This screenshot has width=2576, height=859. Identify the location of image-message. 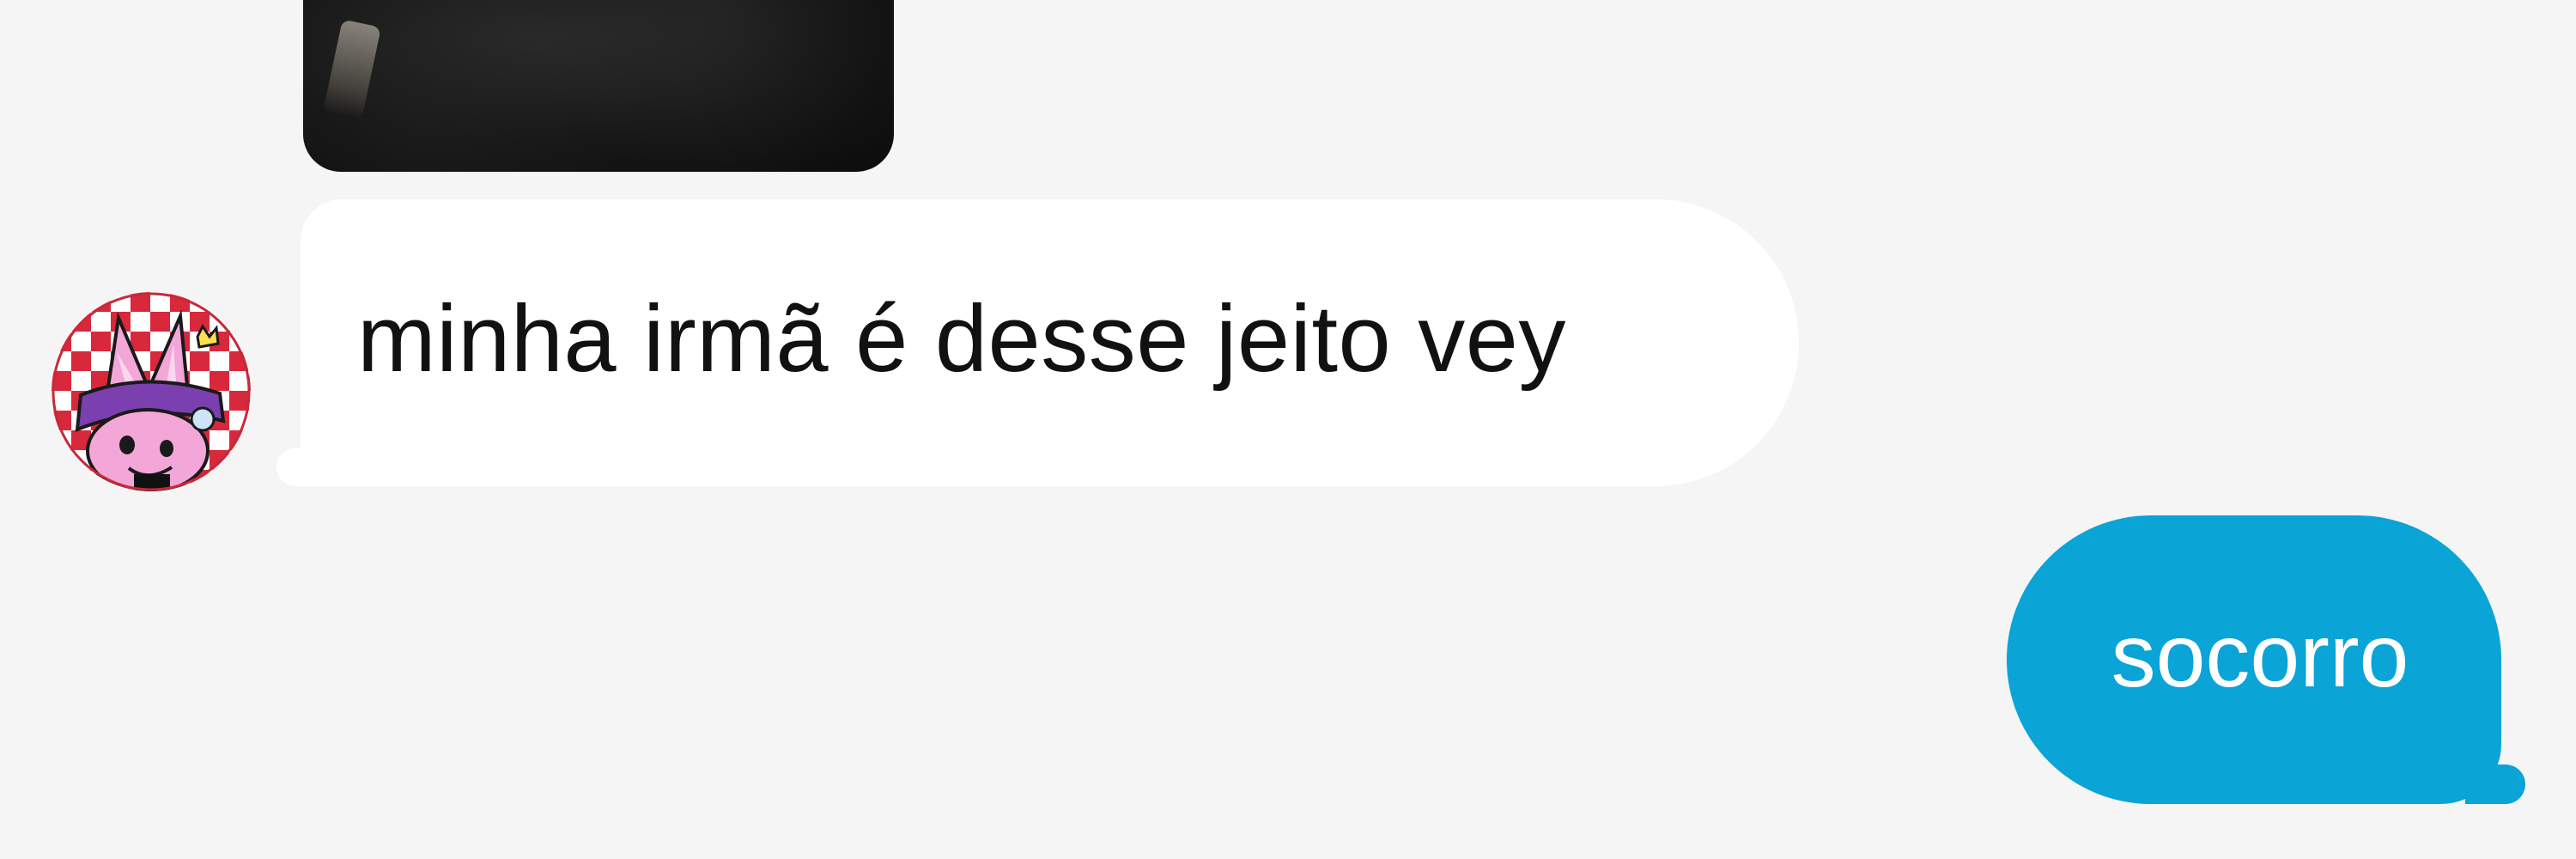
(598, 86).